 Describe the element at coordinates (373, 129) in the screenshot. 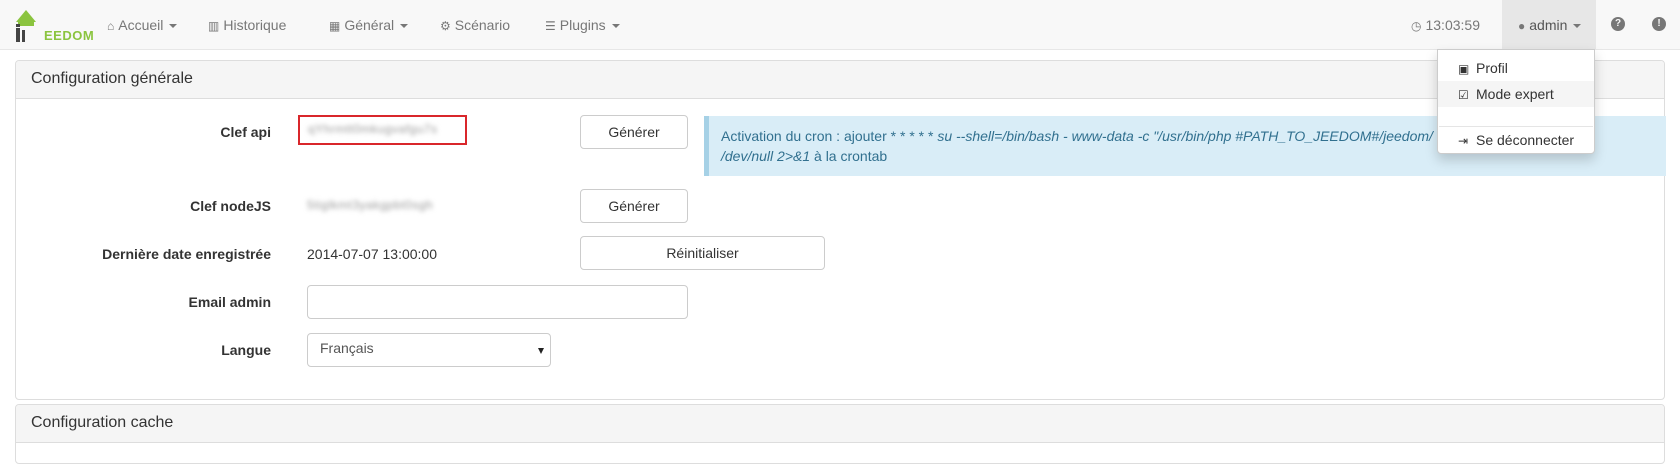

I see `api-key-value: qYhrmtt0mkugvafgu7s` at that location.